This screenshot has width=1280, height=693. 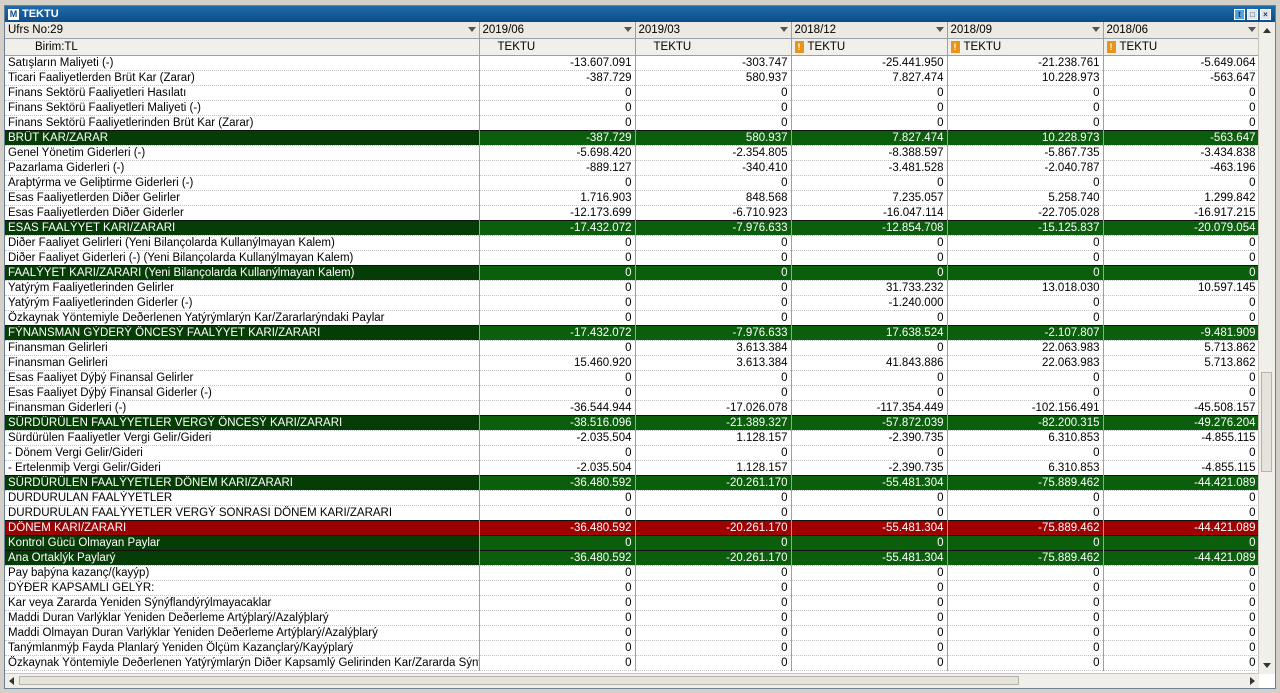 What do you see at coordinates (242, 47) in the screenshot?
I see `unit-selector: Birim:TL` at bounding box center [242, 47].